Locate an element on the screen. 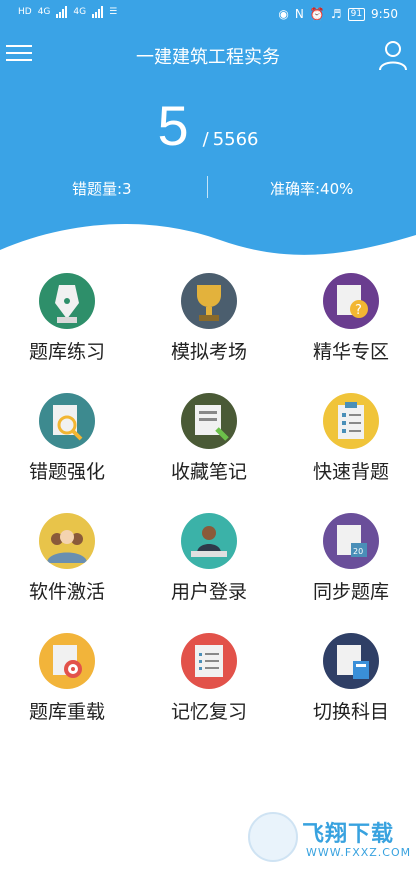  tile-label: 题库练习 is located at coordinates (66, 352).